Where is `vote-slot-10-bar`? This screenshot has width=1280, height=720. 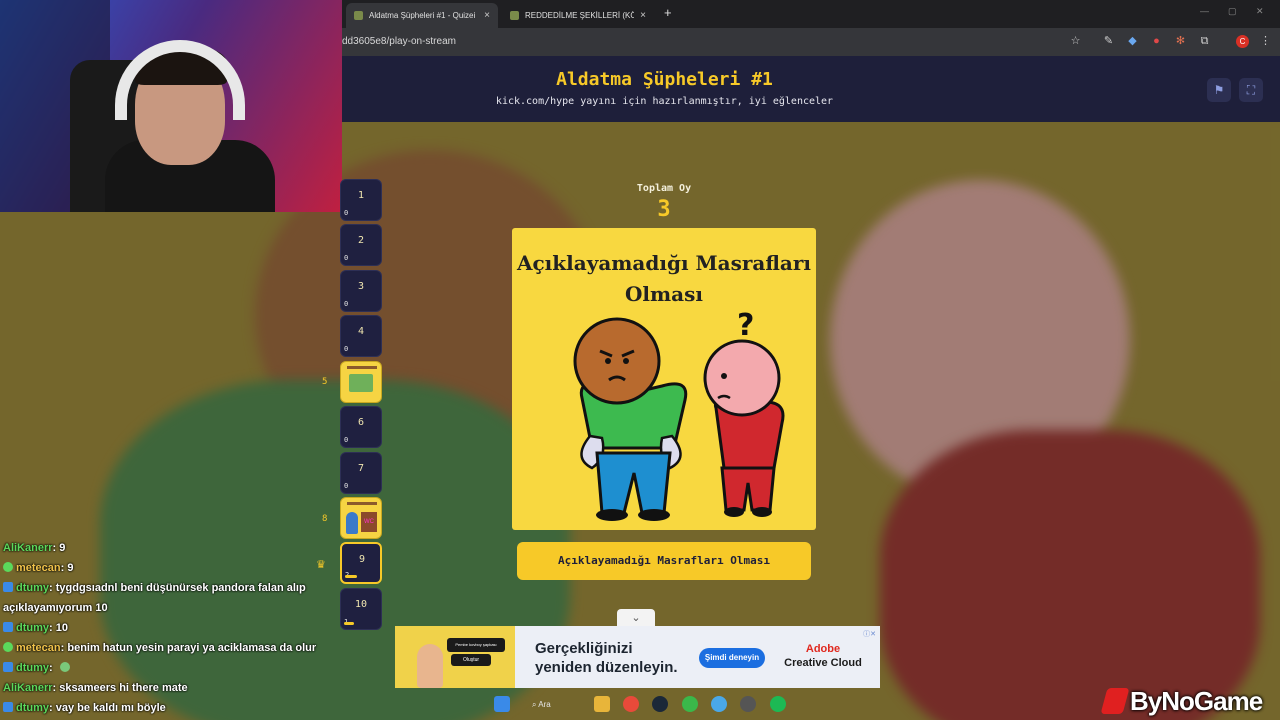 vote-slot-10-bar is located at coordinates (349, 623).